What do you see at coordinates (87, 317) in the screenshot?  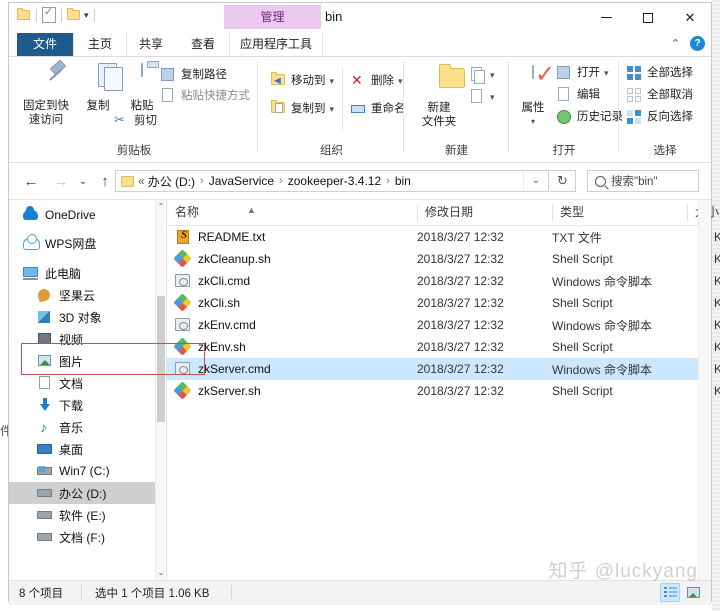 I see `sidebar-item-3d-objects: 3D 对象` at bounding box center [87, 317].